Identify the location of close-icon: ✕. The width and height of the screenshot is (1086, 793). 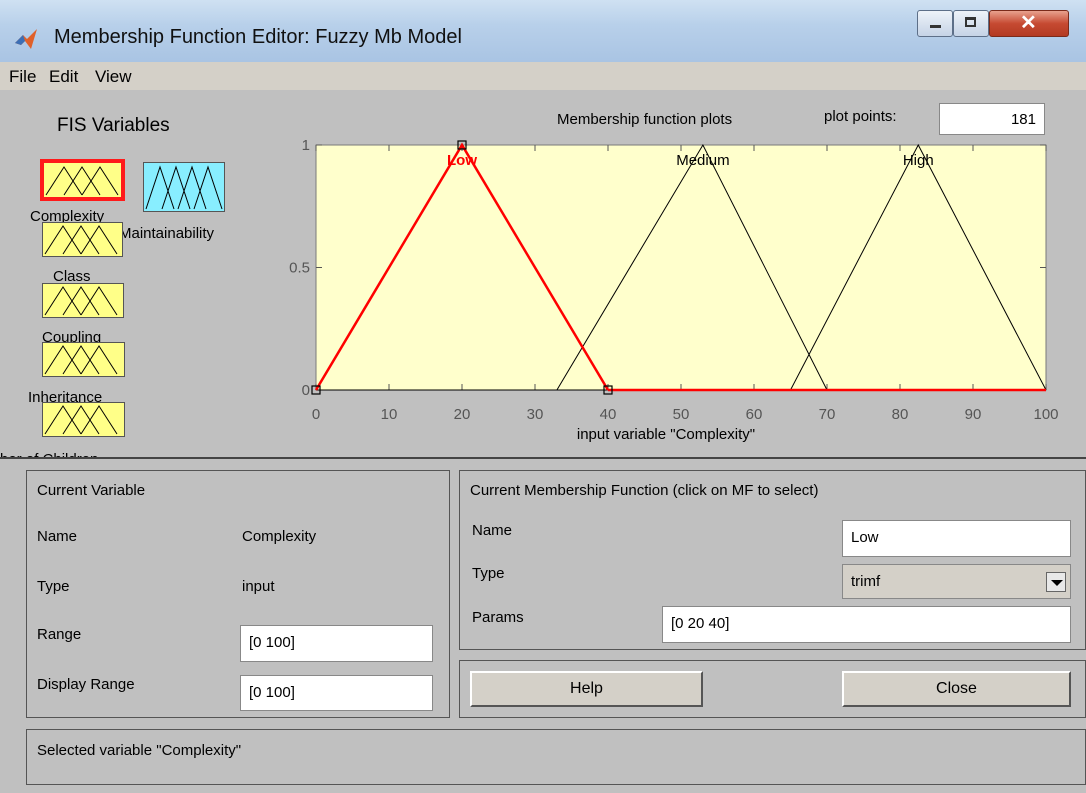
(1028, 23).